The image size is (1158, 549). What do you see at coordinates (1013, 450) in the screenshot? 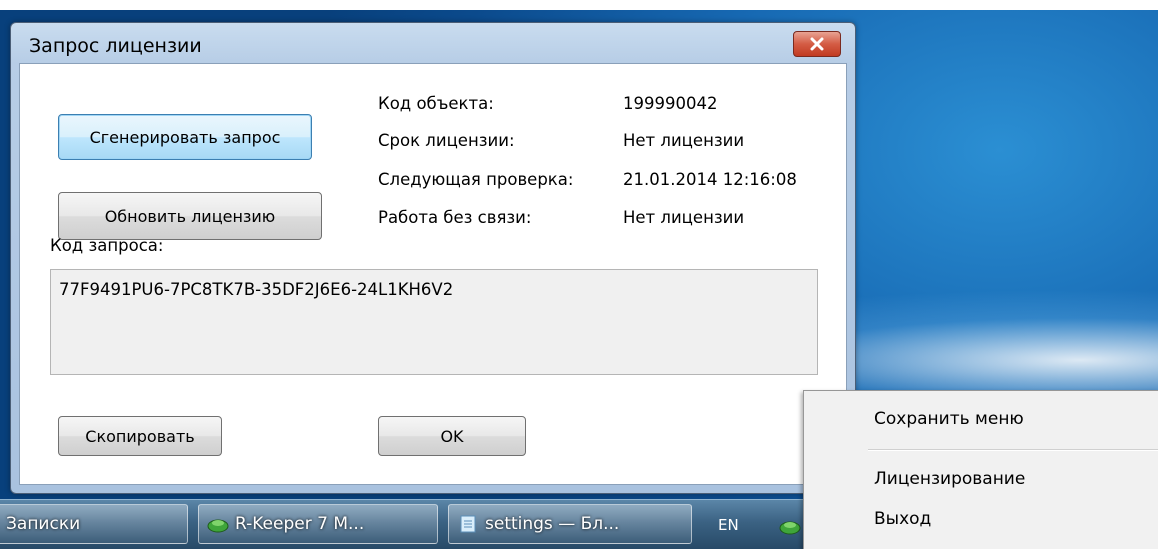
I see `menu-separator` at bounding box center [1013, 450].